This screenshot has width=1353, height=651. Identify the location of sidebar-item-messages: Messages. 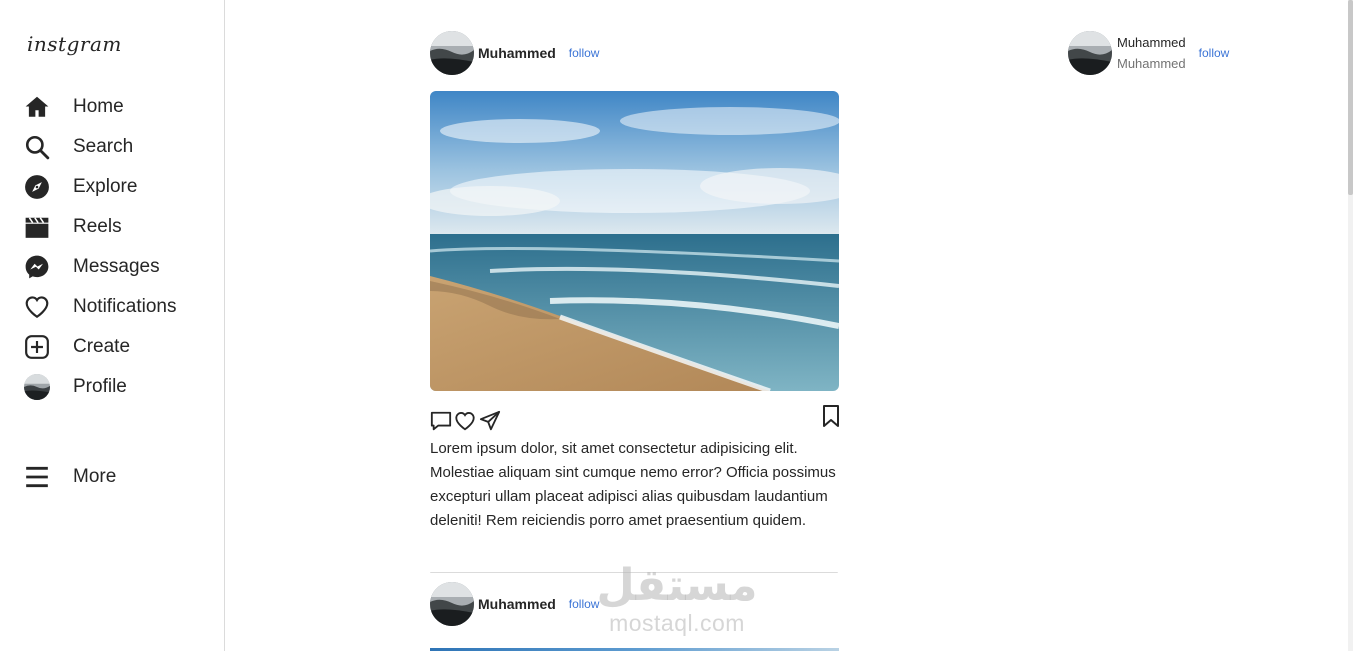
(119, 267).